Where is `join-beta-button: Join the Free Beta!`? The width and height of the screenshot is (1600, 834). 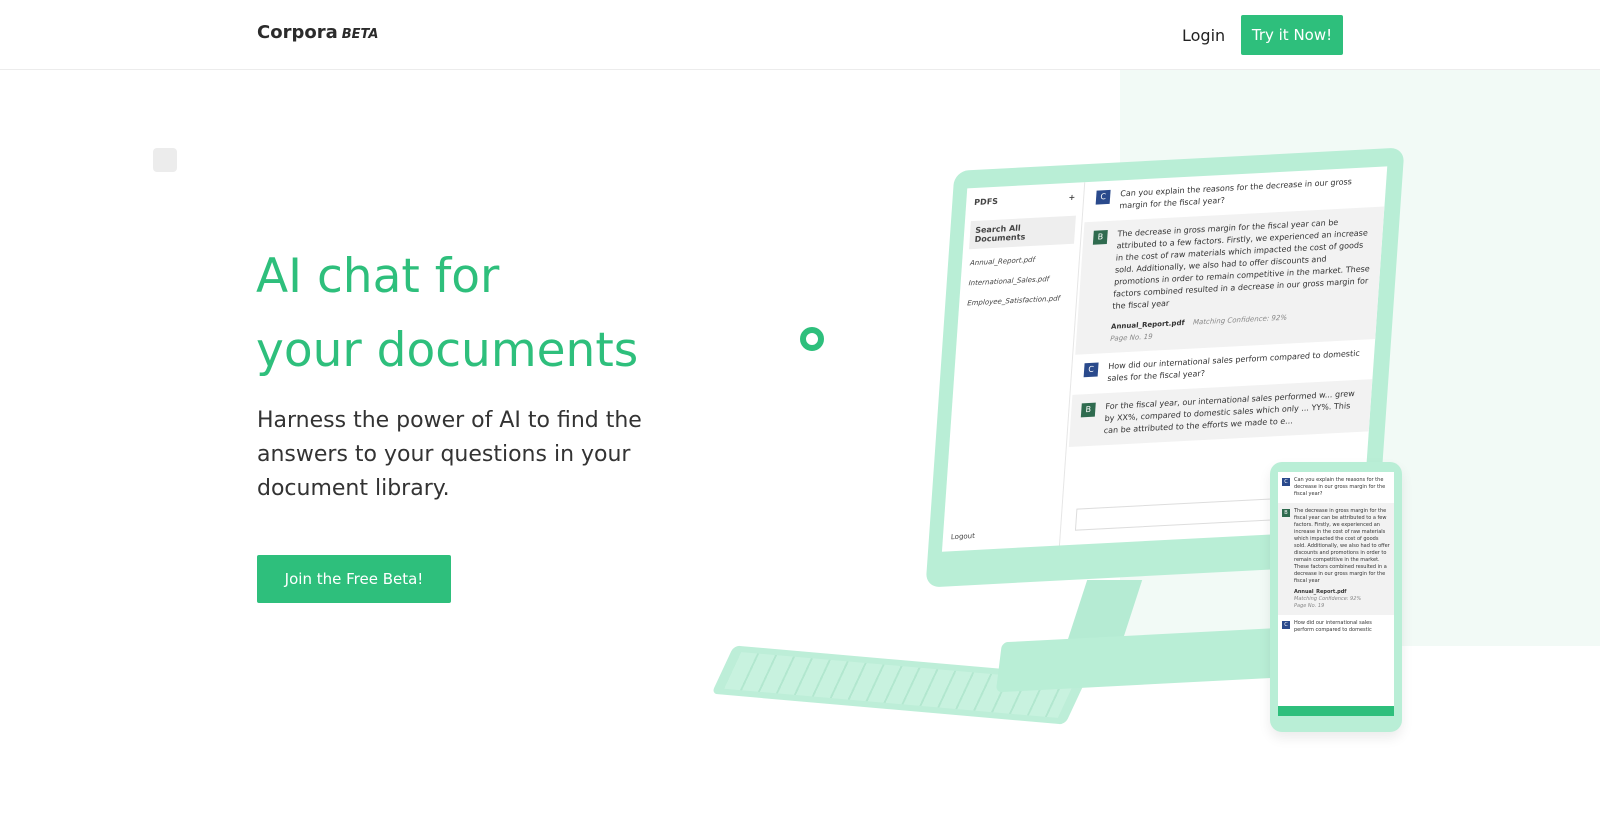
join-beta-button: Join the Free Beta! is located at coordinates (354, 579).